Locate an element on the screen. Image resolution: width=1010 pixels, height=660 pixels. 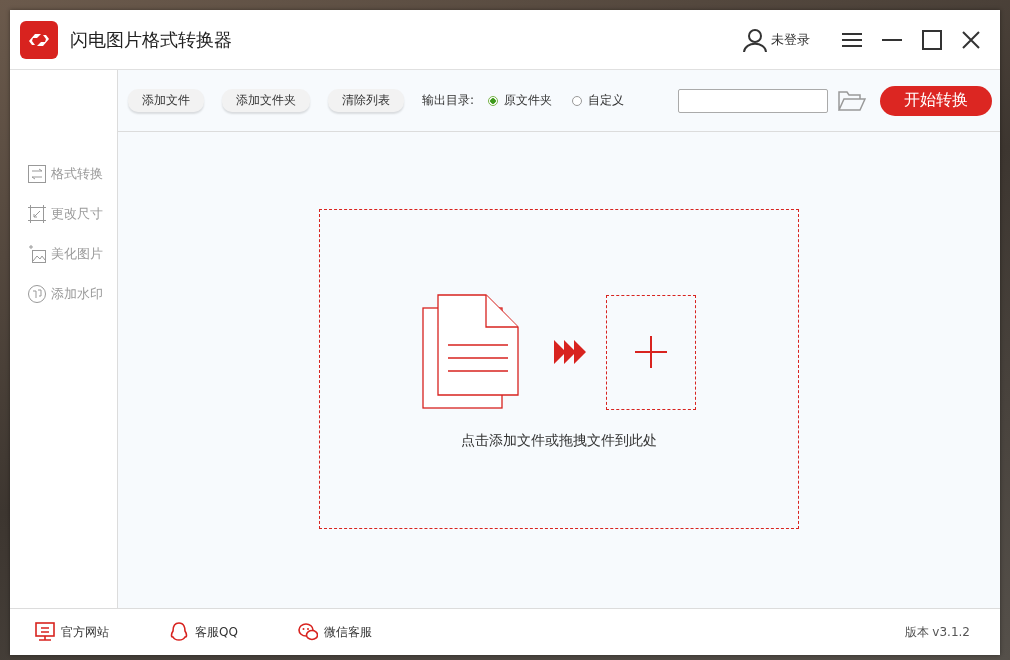
resize-icon is located at coordinates (37, 214).